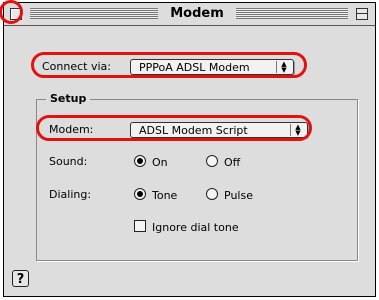  Describe the element at coordinates (212, 194) in the screenshot. I see `dialing-pulse-radio` at that location.